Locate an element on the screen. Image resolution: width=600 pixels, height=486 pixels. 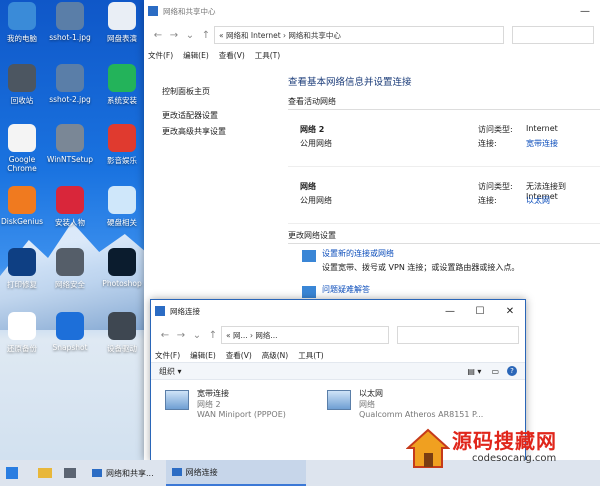
watermark-url: codesocang.com is located at coordinates (514, 458).